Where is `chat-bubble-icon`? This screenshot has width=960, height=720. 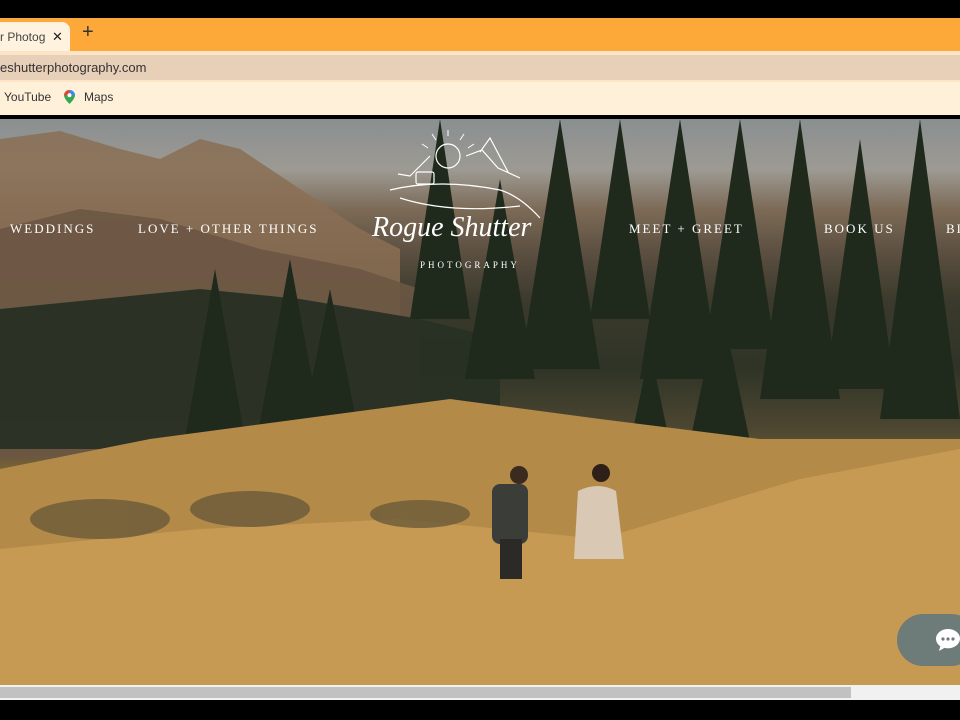
chat-bubble-icon is located at coordinates (948, 640).